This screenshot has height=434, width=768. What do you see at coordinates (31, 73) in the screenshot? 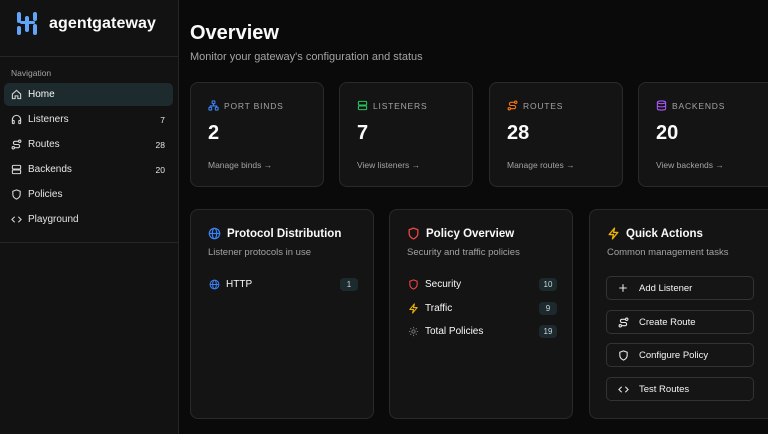
I see `nav-heading: Navigation` at bounding box center [31, 73].